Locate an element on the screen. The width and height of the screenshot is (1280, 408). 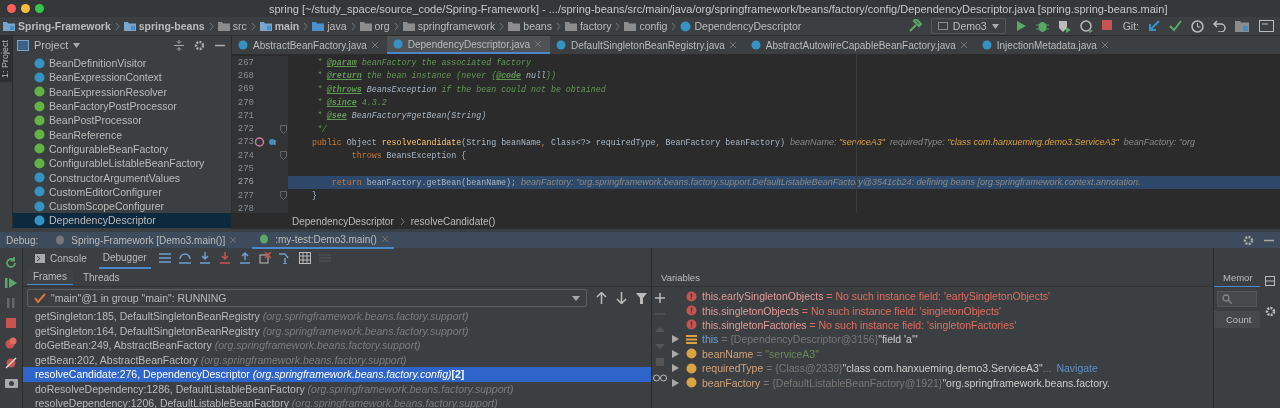
frames-tab: Threads is located at coordinates (101, 277).